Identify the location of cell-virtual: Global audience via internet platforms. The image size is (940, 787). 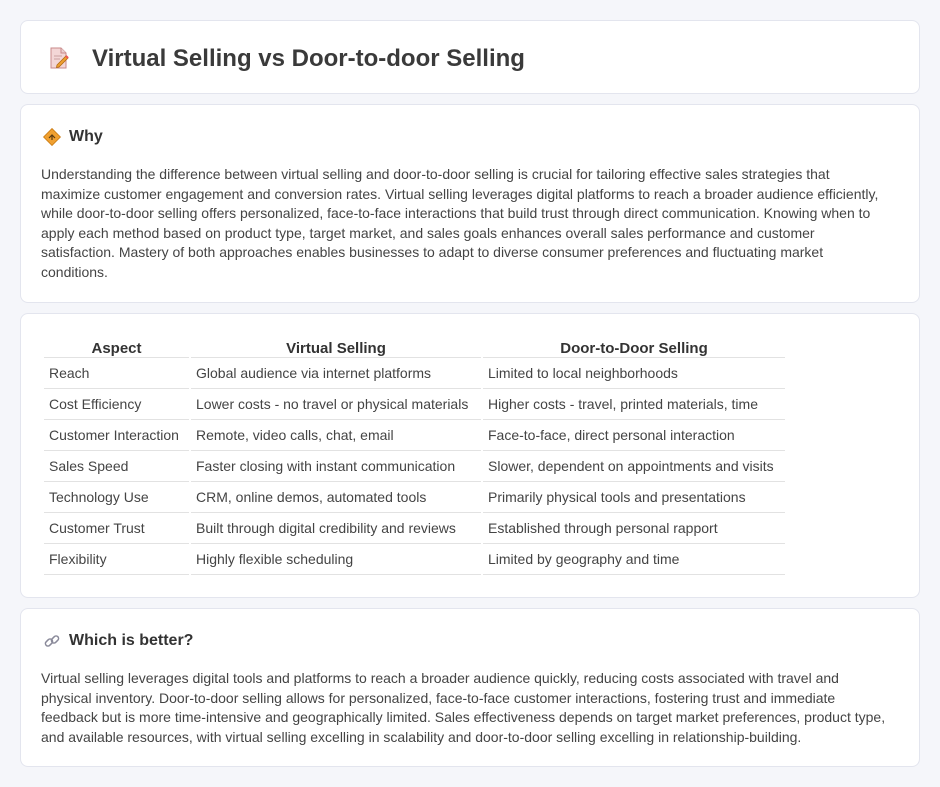
(336, 373).